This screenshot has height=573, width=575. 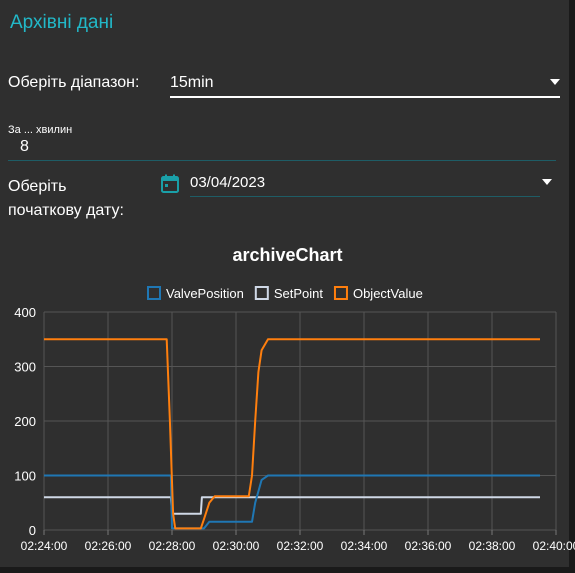 What do you see at coordinates (228, 182) in the screenshot?
I see `start-date-value: 03/04/2023` at bounding box center [228, 182].